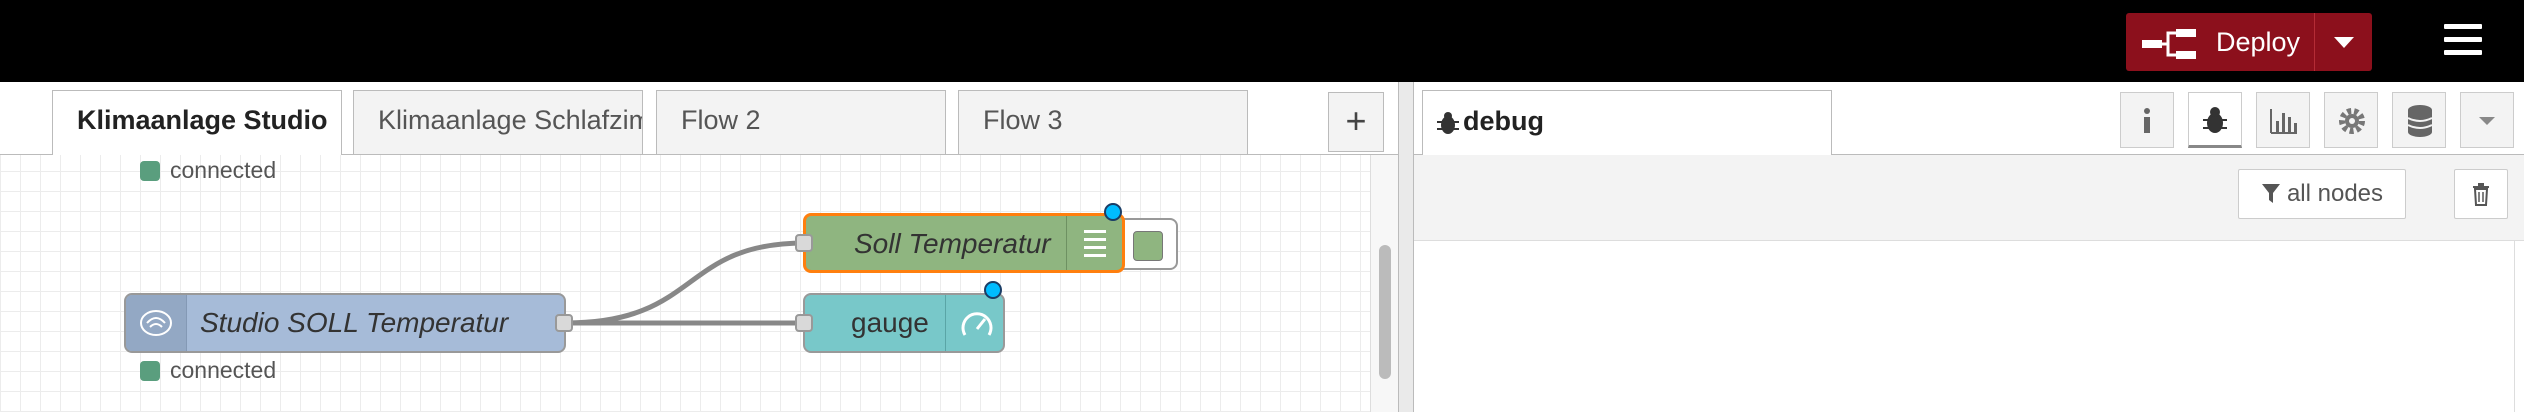  I want to click on bar-chart-icon, so click(2283, 121).